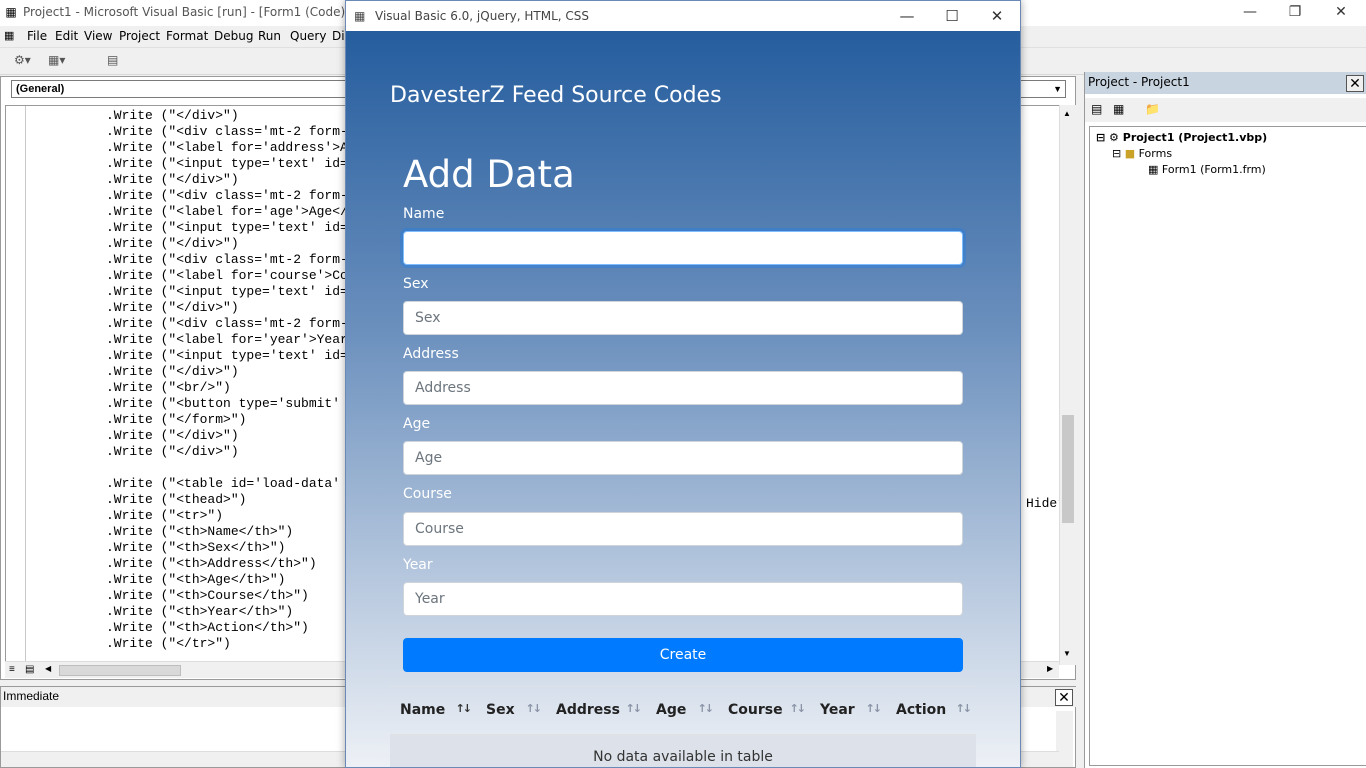  Describe the element at coordinates (227, 339) in the screenshot. I see `code-line: .Write ("<label for='year'>Year` at that location.